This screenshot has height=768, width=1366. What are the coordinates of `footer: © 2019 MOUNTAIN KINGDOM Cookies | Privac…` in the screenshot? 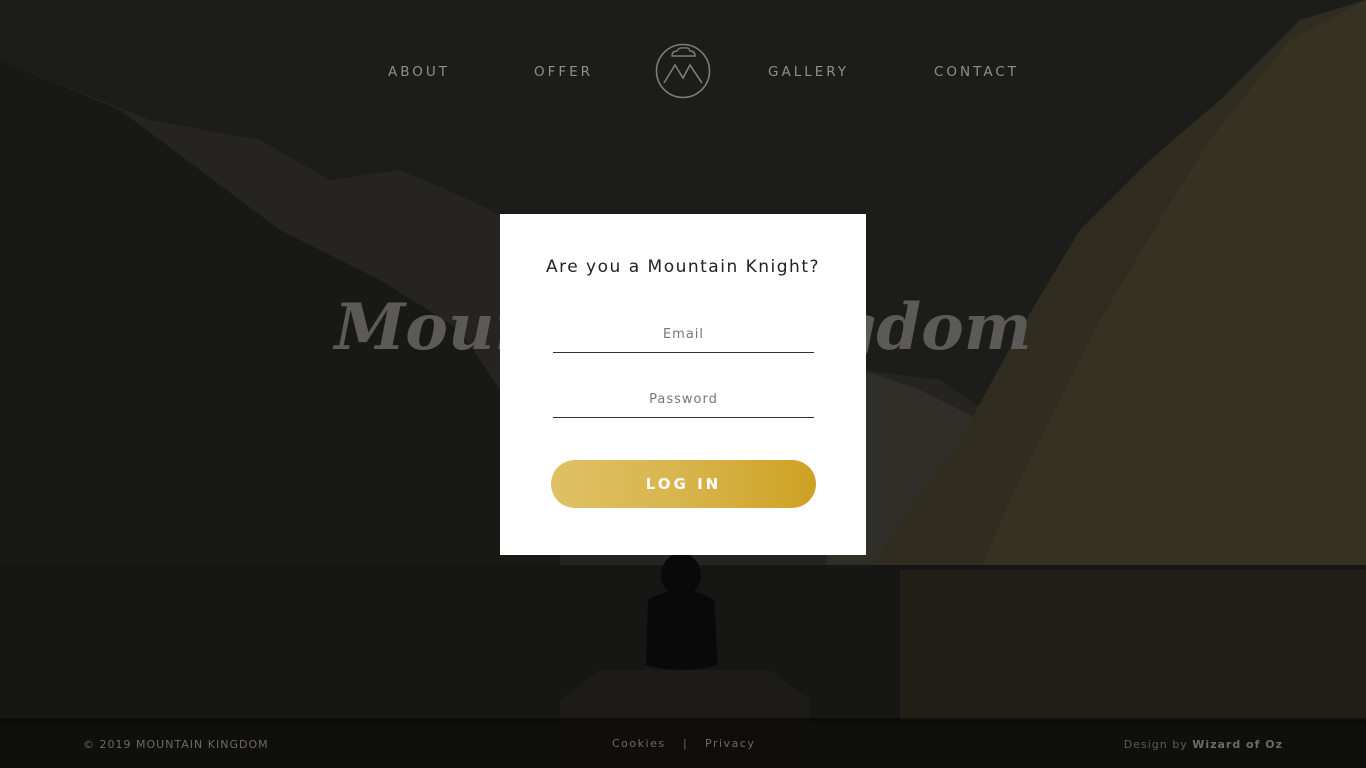 It's located at (683, 743).